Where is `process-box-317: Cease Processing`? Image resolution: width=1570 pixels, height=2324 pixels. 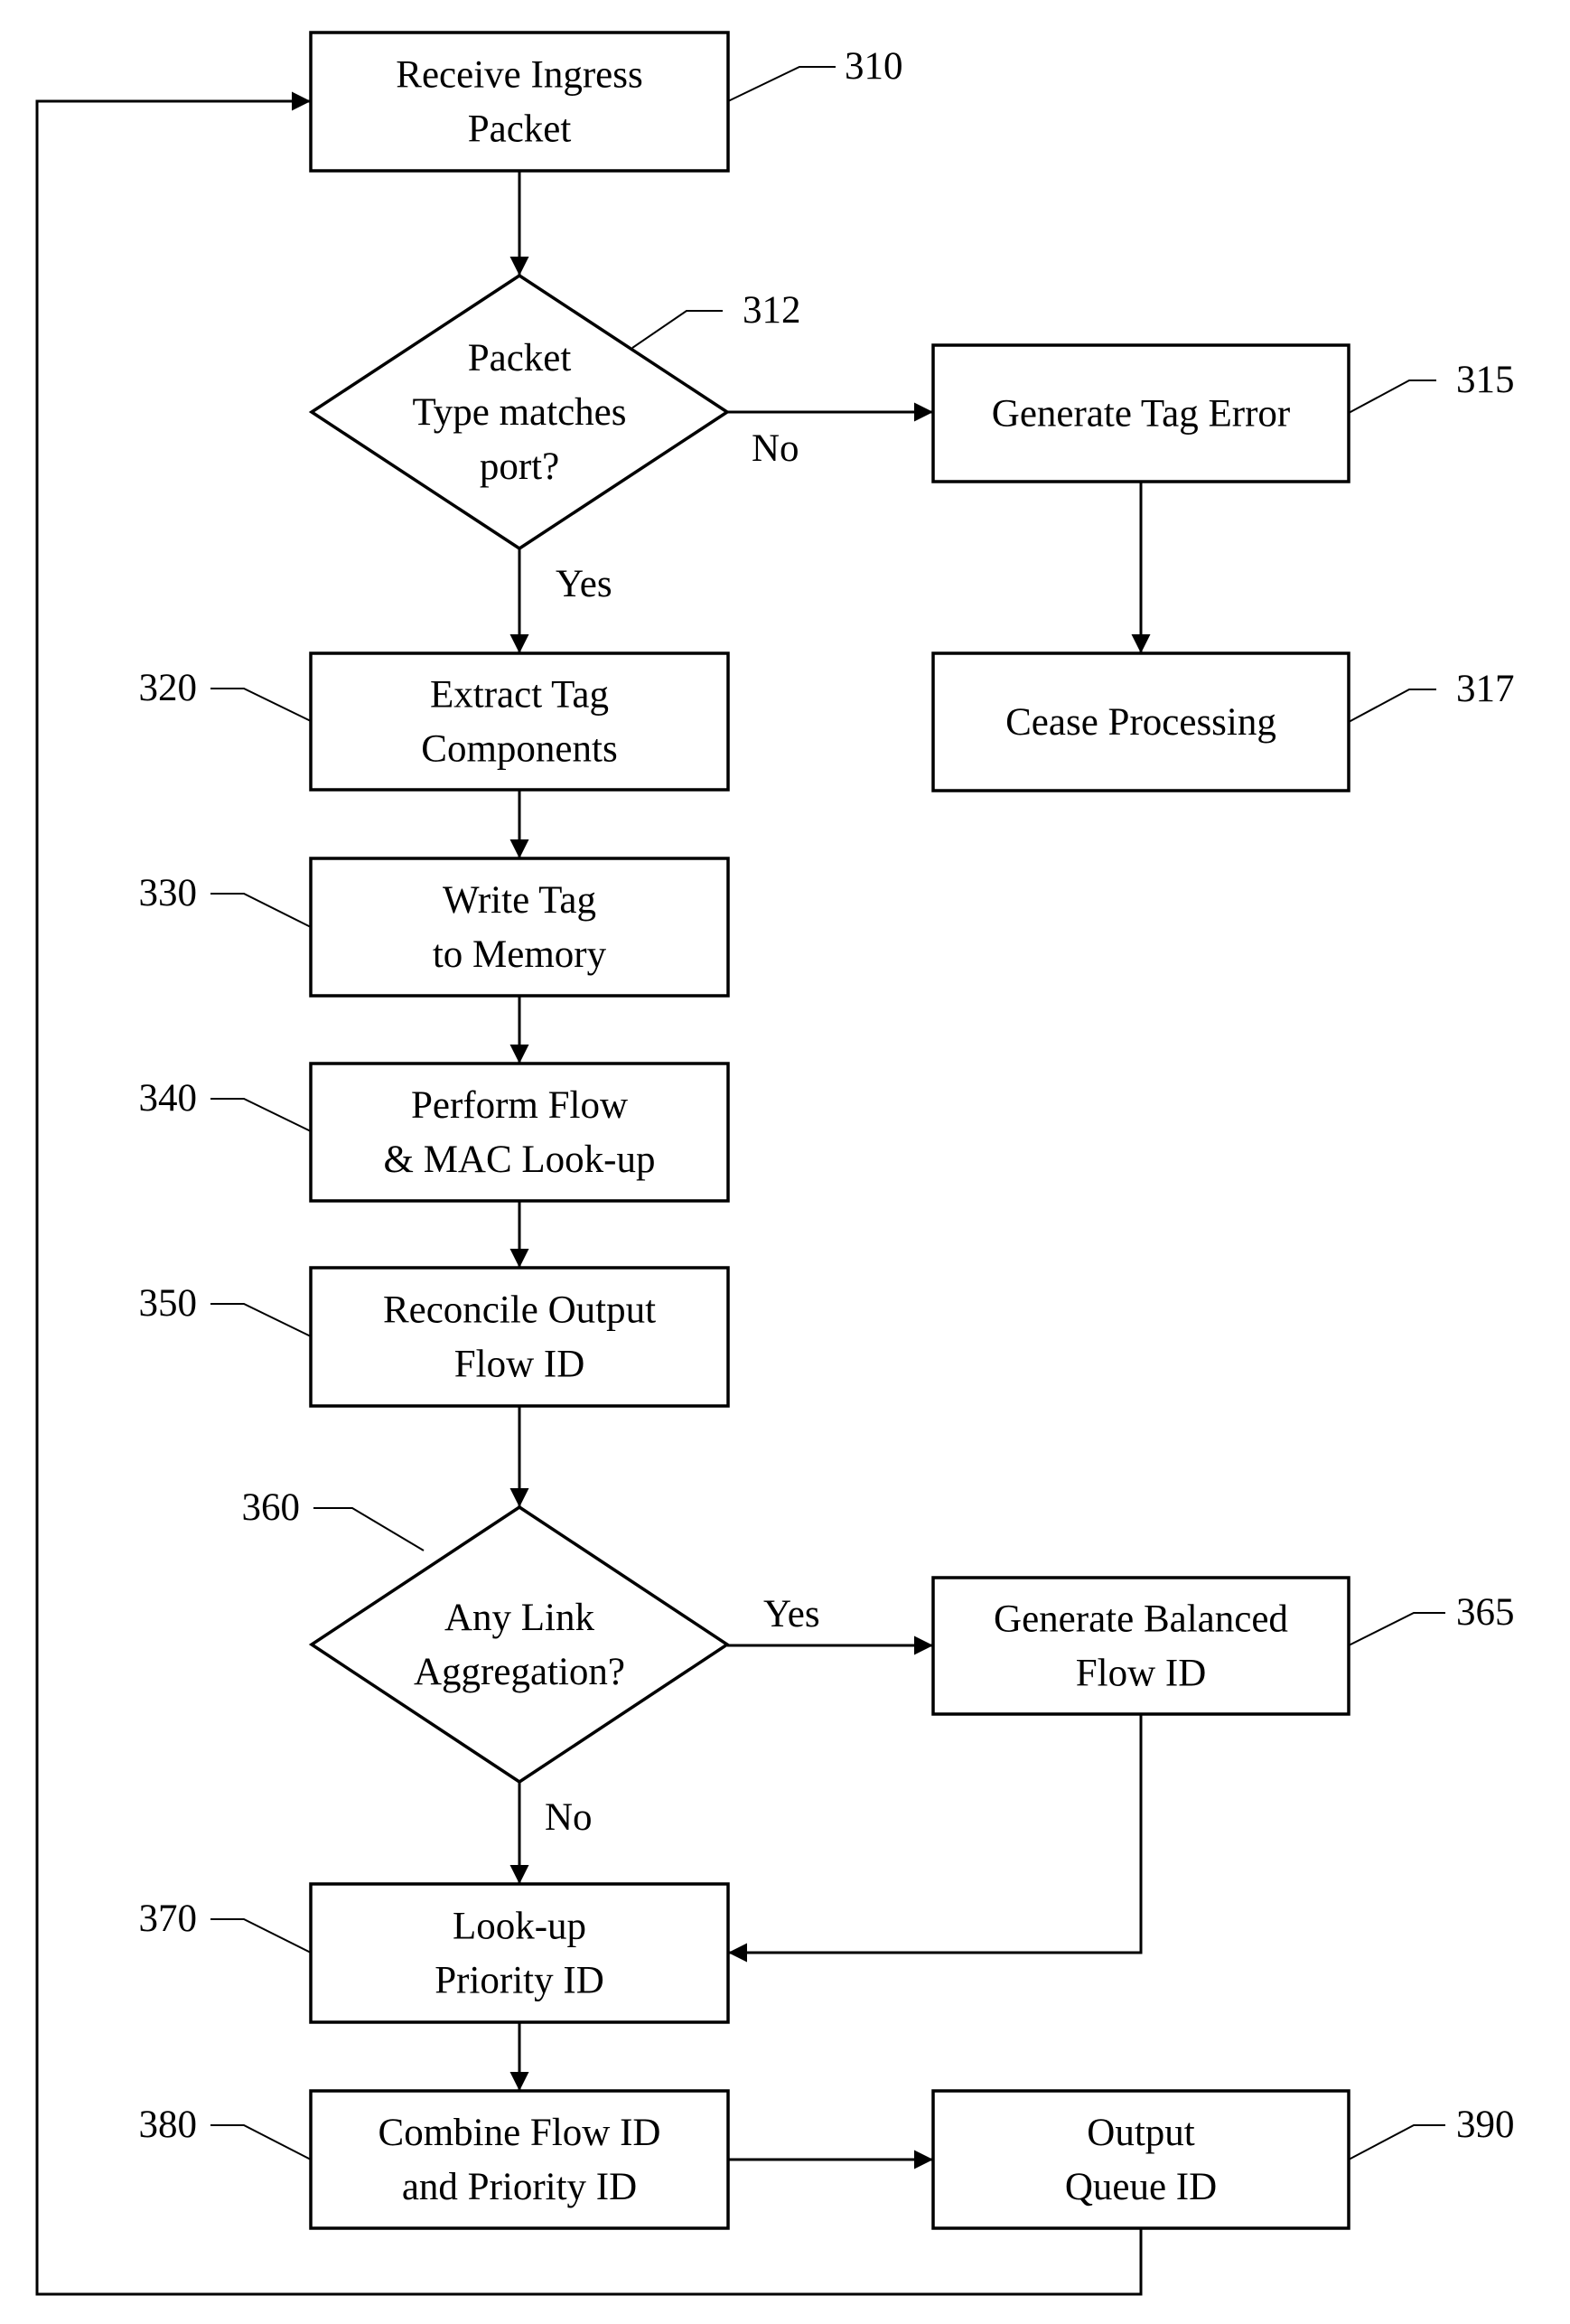
process-box-317: Cease Processing is located at coordinates (1140, 721).